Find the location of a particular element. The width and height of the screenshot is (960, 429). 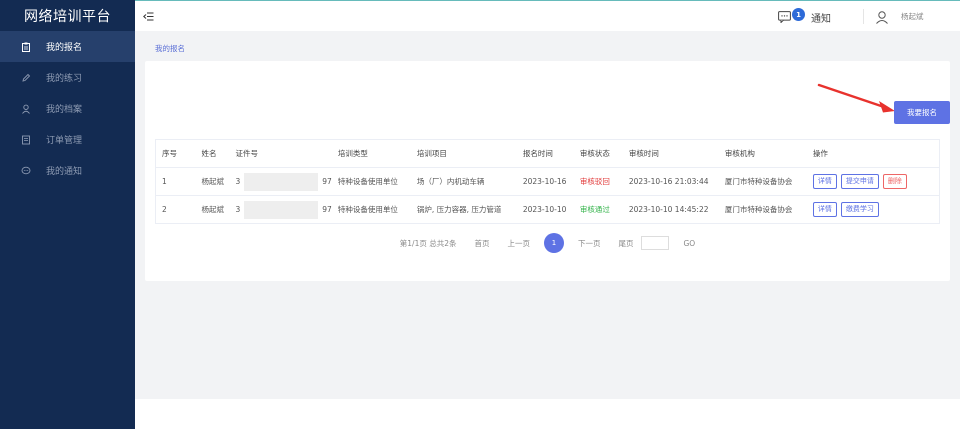

sidebar-item-practice: 我的练习 is located at coordinates (67, 77).